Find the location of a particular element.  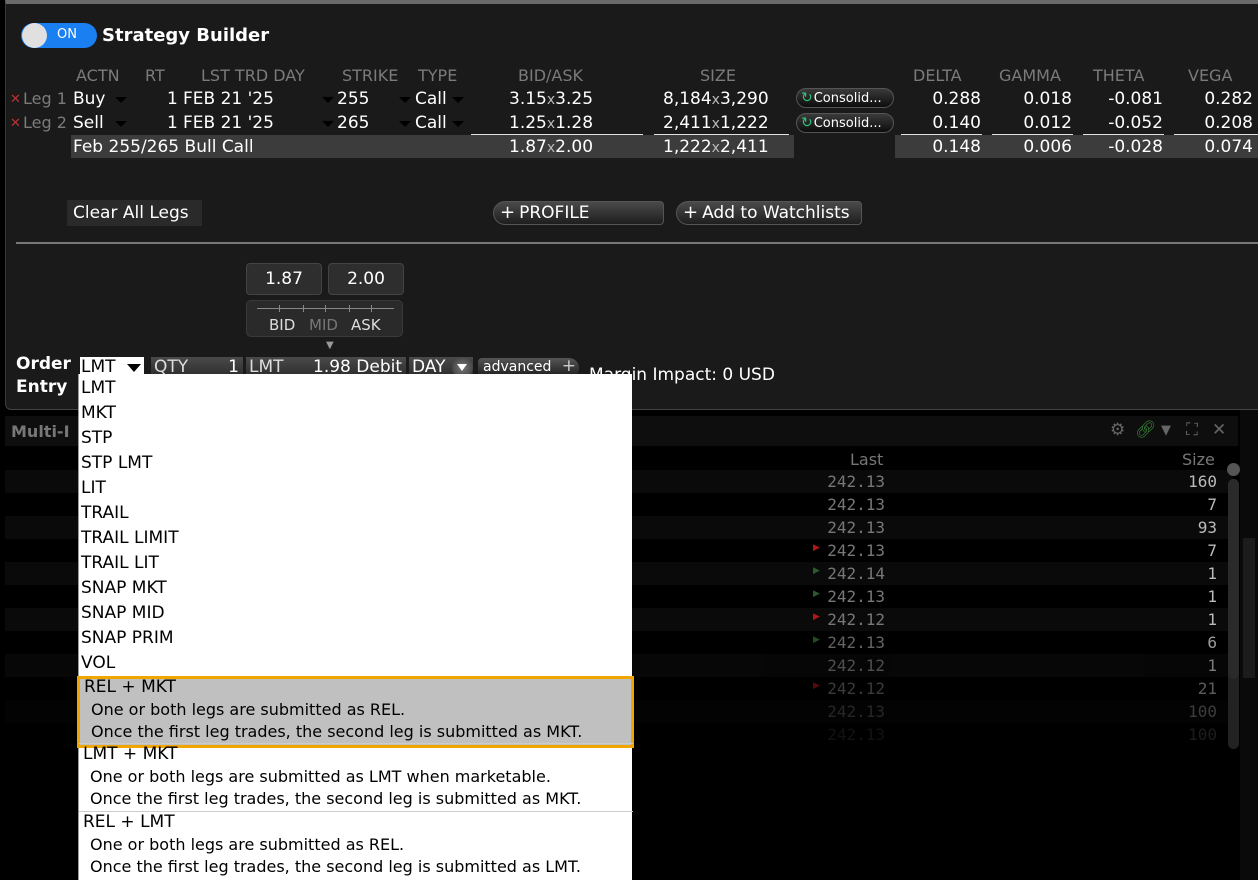

leg-bid-size: 8,184 is located at coordinates (687, 99).